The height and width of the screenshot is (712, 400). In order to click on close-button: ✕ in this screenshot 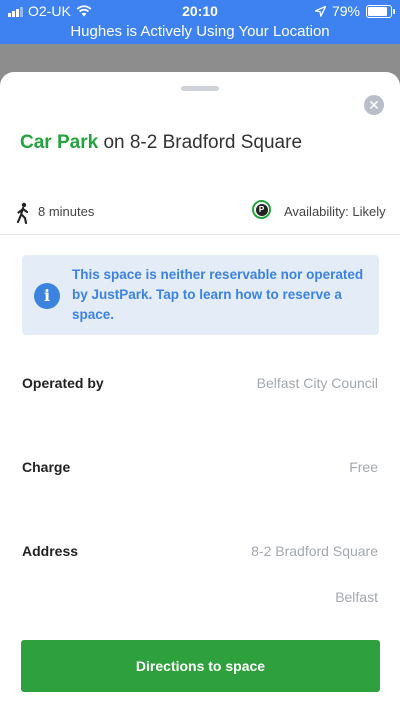, I will do `click(374, 105)`.